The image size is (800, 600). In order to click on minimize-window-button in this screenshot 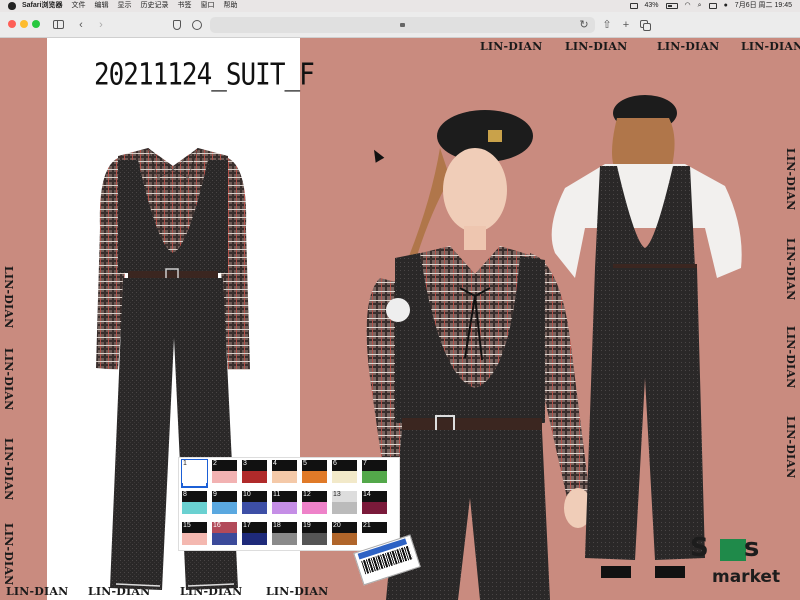, I will do `click(24, 24)`.